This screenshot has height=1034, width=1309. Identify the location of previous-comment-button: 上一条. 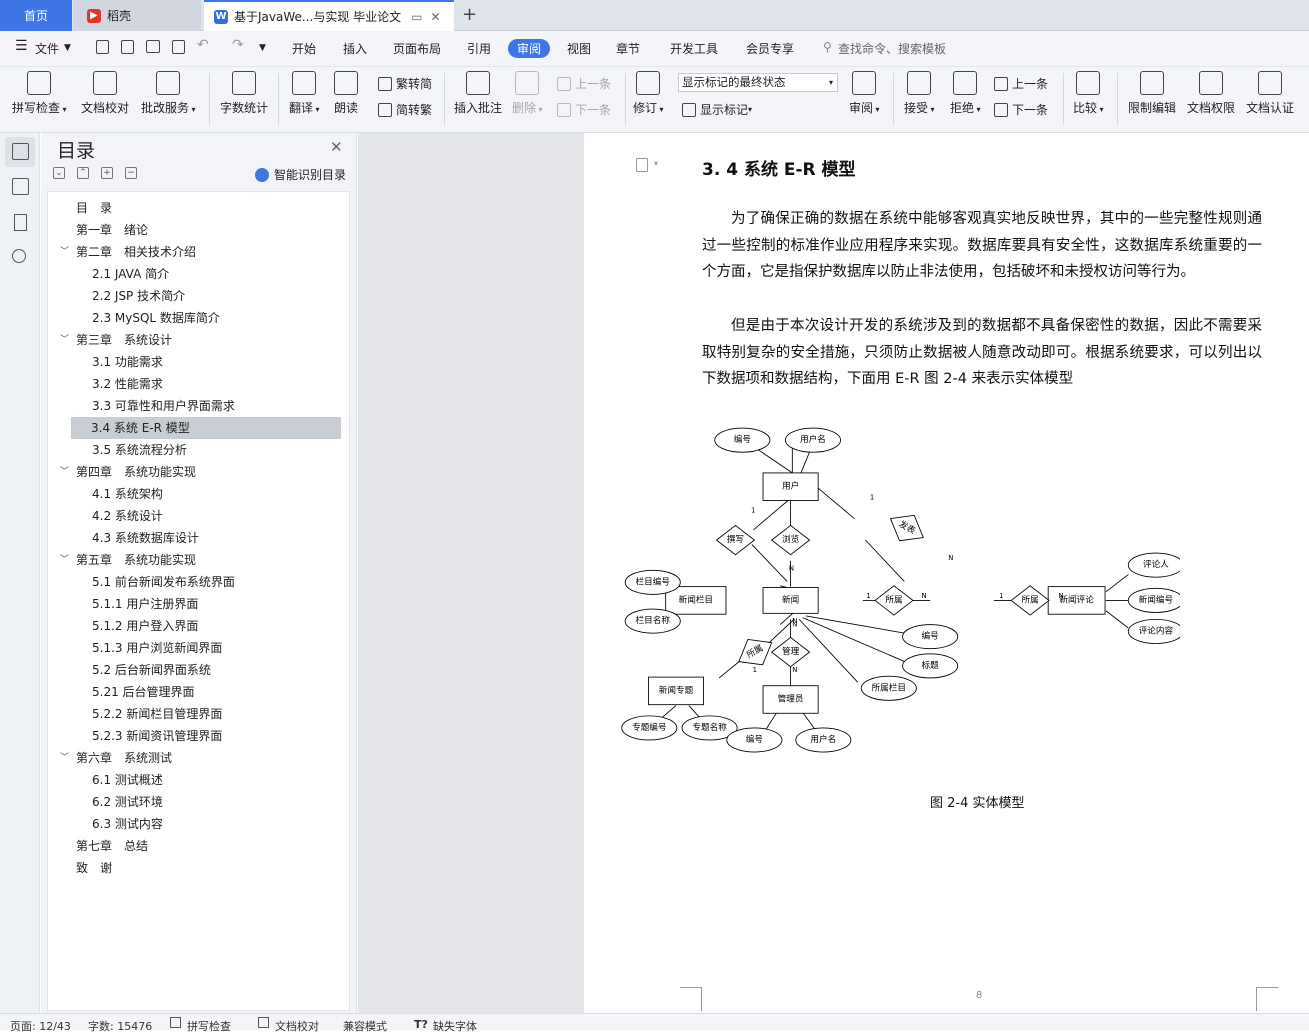
(584, 83).